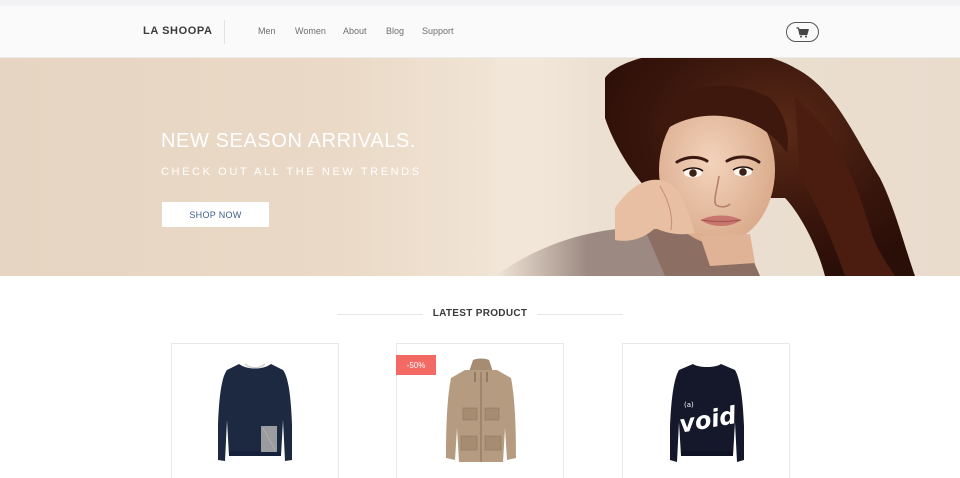 The height and width of the screenshot is (478, 960). Describe the element at coordinates (215, 214) in the screenshot. I see `shop-now-button: SHOP NOW` at that location.